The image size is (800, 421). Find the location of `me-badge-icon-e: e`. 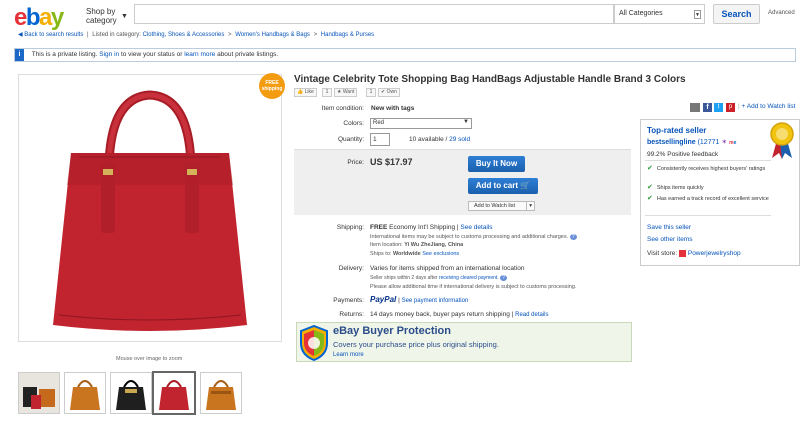

me-badge-icon-e: e is located at coordinates (735, 143).